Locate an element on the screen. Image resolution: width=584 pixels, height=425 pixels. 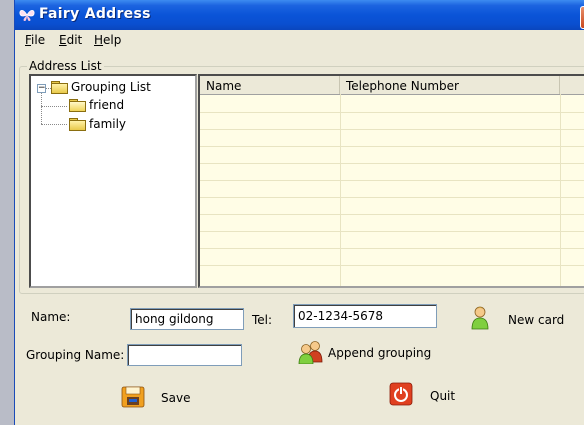
tree-node-family: family is located at coordinates (97, 124).